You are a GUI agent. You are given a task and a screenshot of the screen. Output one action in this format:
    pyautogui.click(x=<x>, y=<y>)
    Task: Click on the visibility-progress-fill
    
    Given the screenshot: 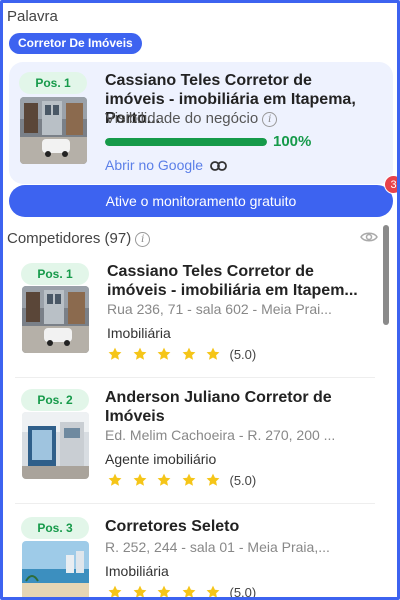 What is the action you would take?
    pyautogui.click(x=186, y=142)
    